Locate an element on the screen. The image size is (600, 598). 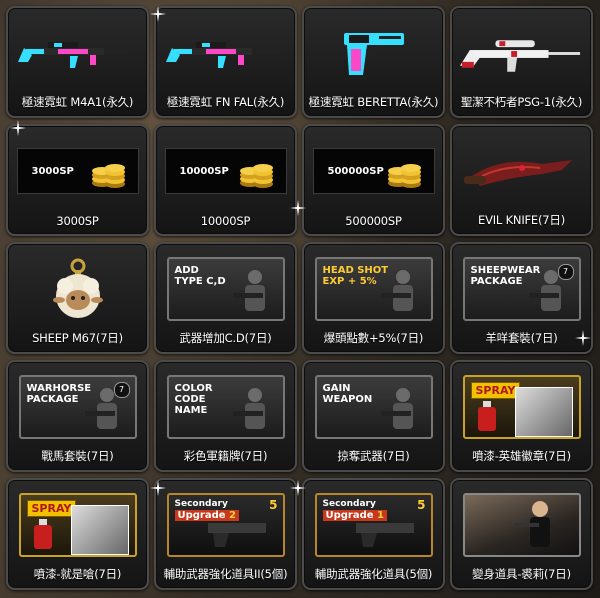
item-image: COLOR CODE NAME is located at coordinates (225, 407).